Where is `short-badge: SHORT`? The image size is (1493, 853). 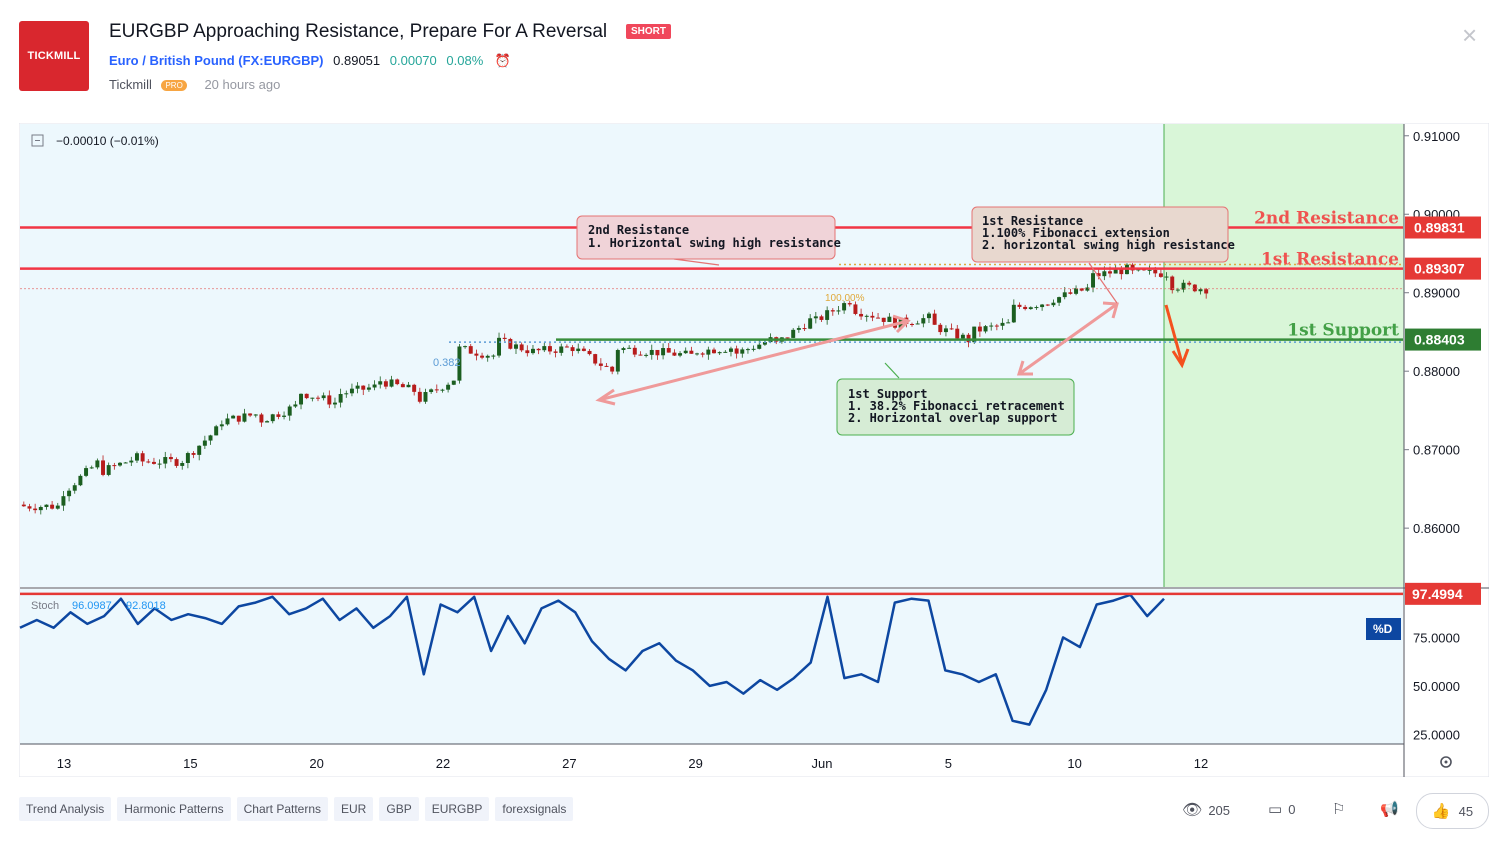 short-badge: SHORT is located at coordinates (648, 31).